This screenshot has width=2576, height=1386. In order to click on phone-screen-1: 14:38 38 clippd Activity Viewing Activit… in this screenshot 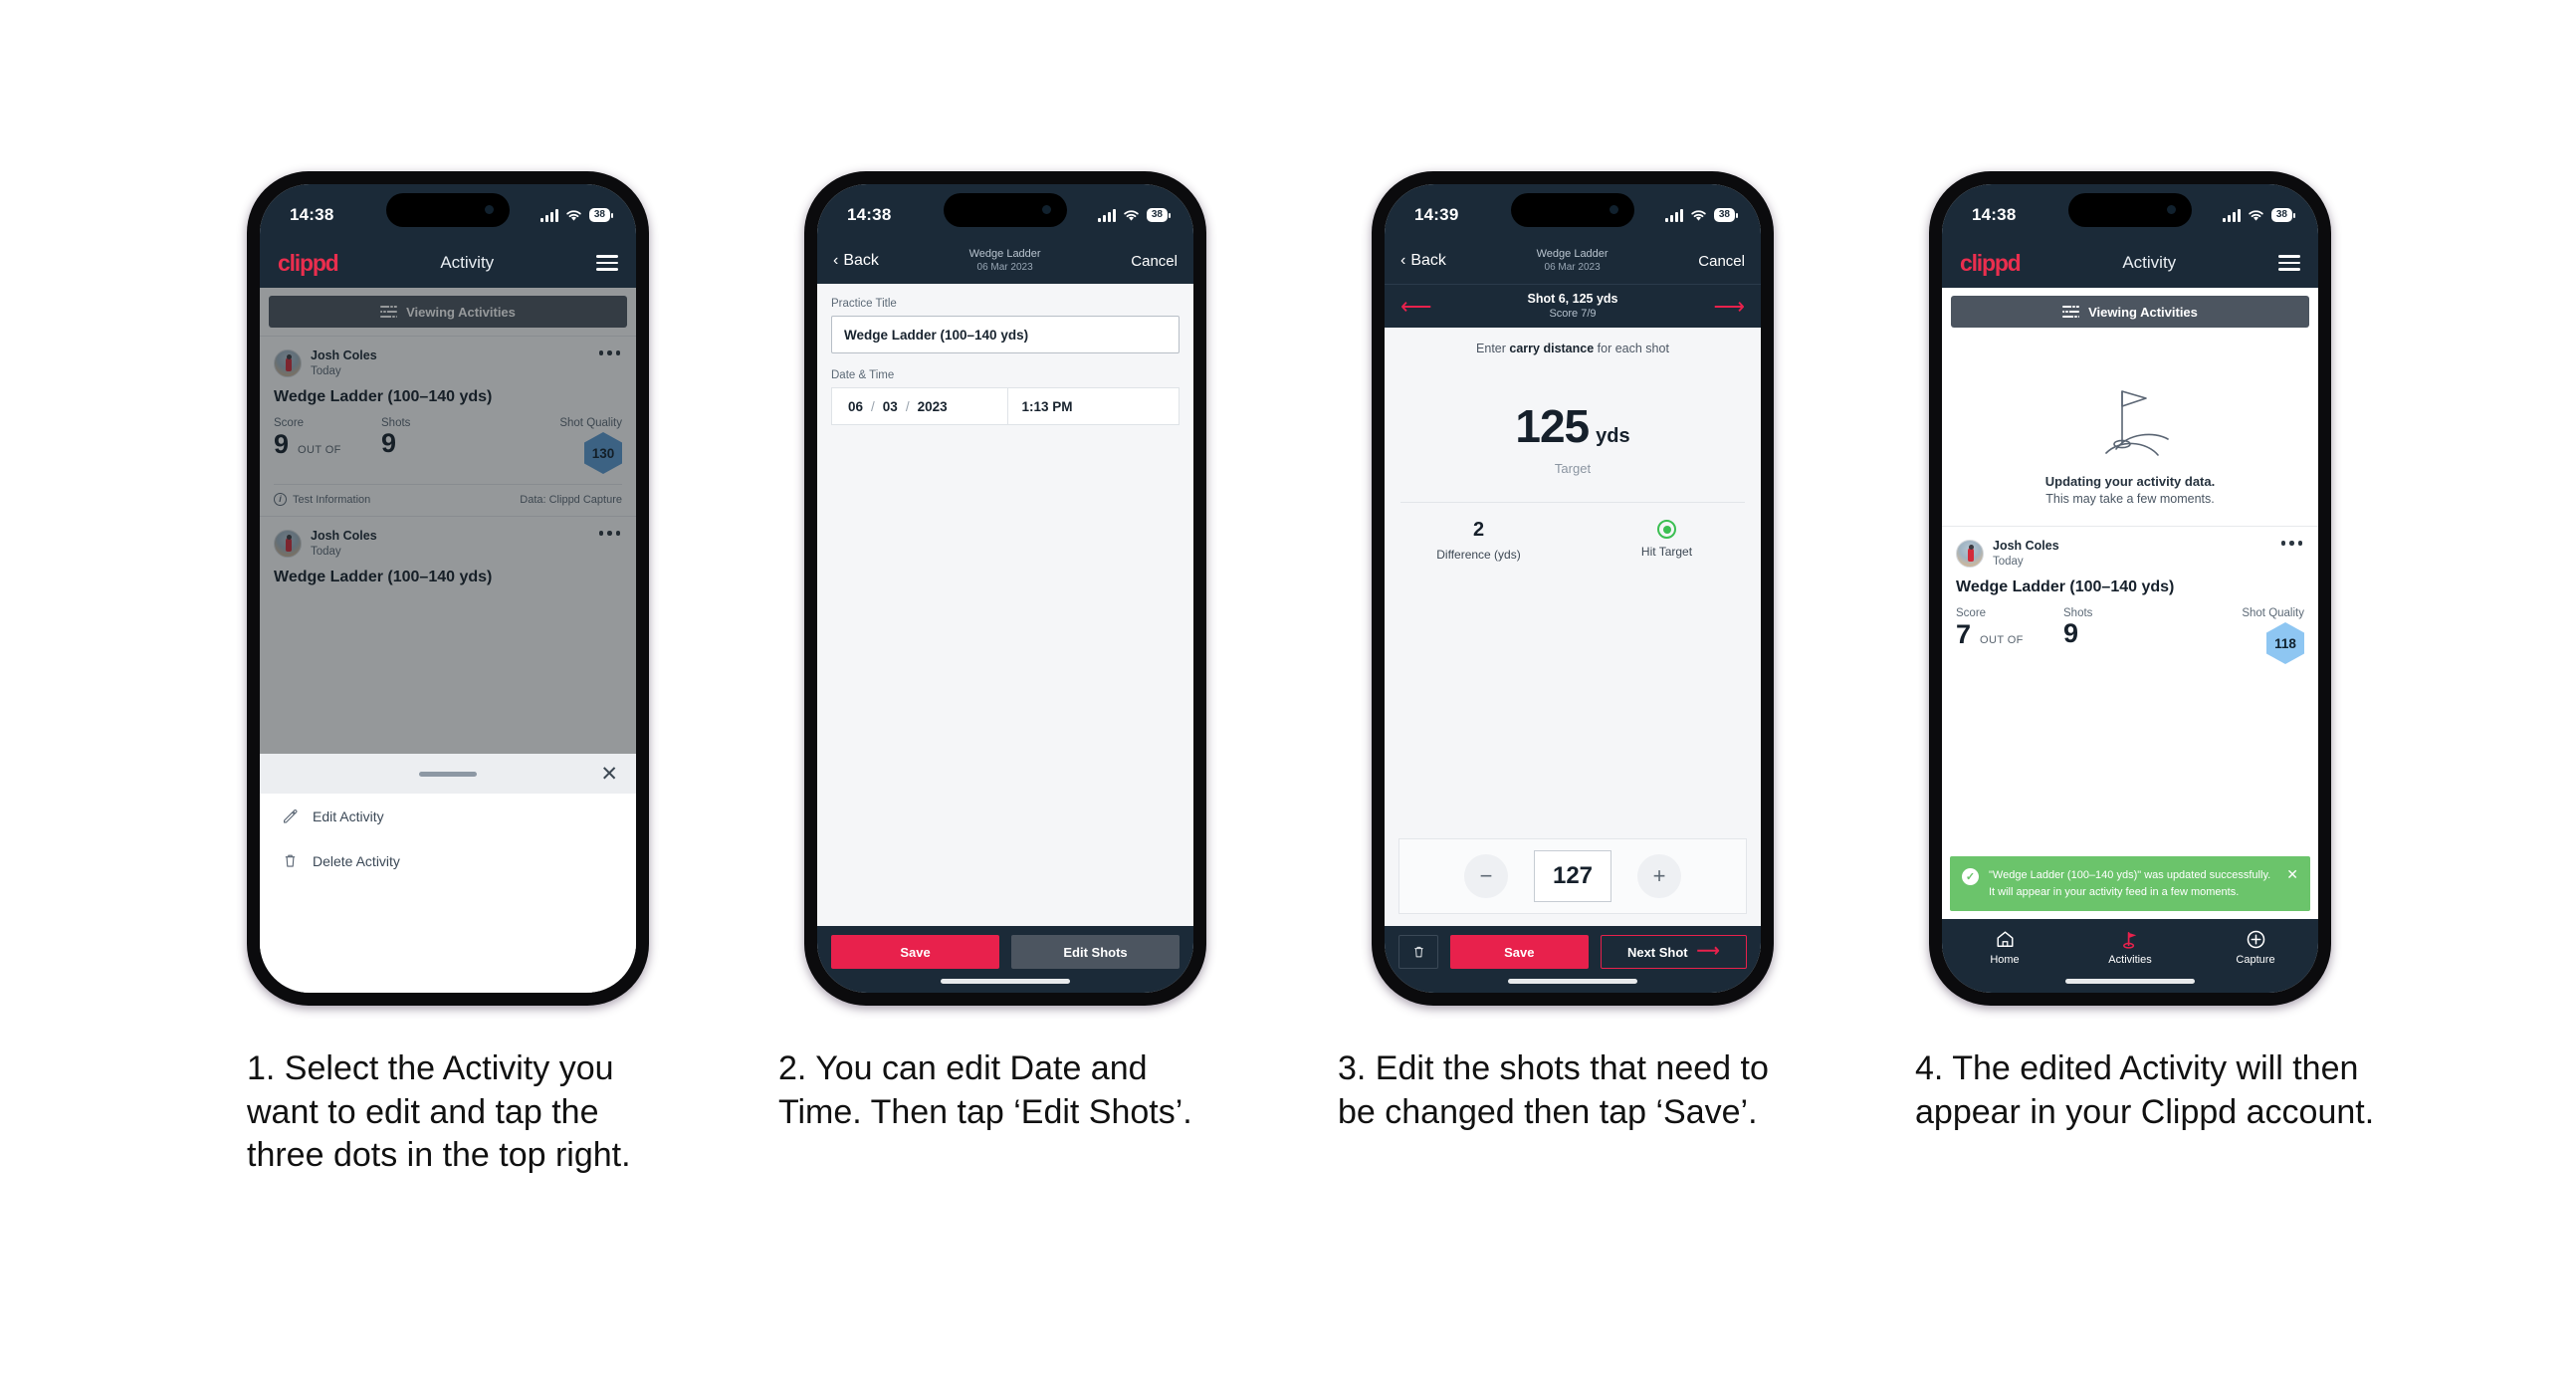, I will do `click(448, 588)`.